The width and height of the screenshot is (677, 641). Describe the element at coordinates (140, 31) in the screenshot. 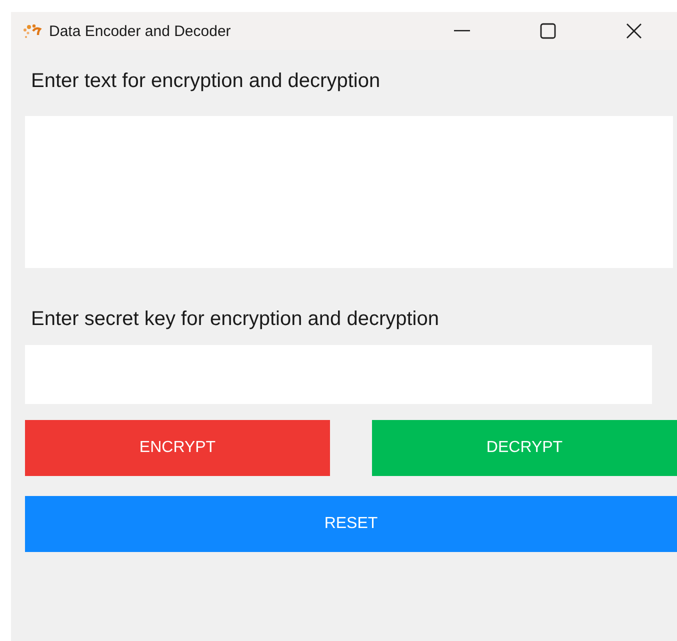

I see `window-title: Data Encoder and Decoder` at that location.